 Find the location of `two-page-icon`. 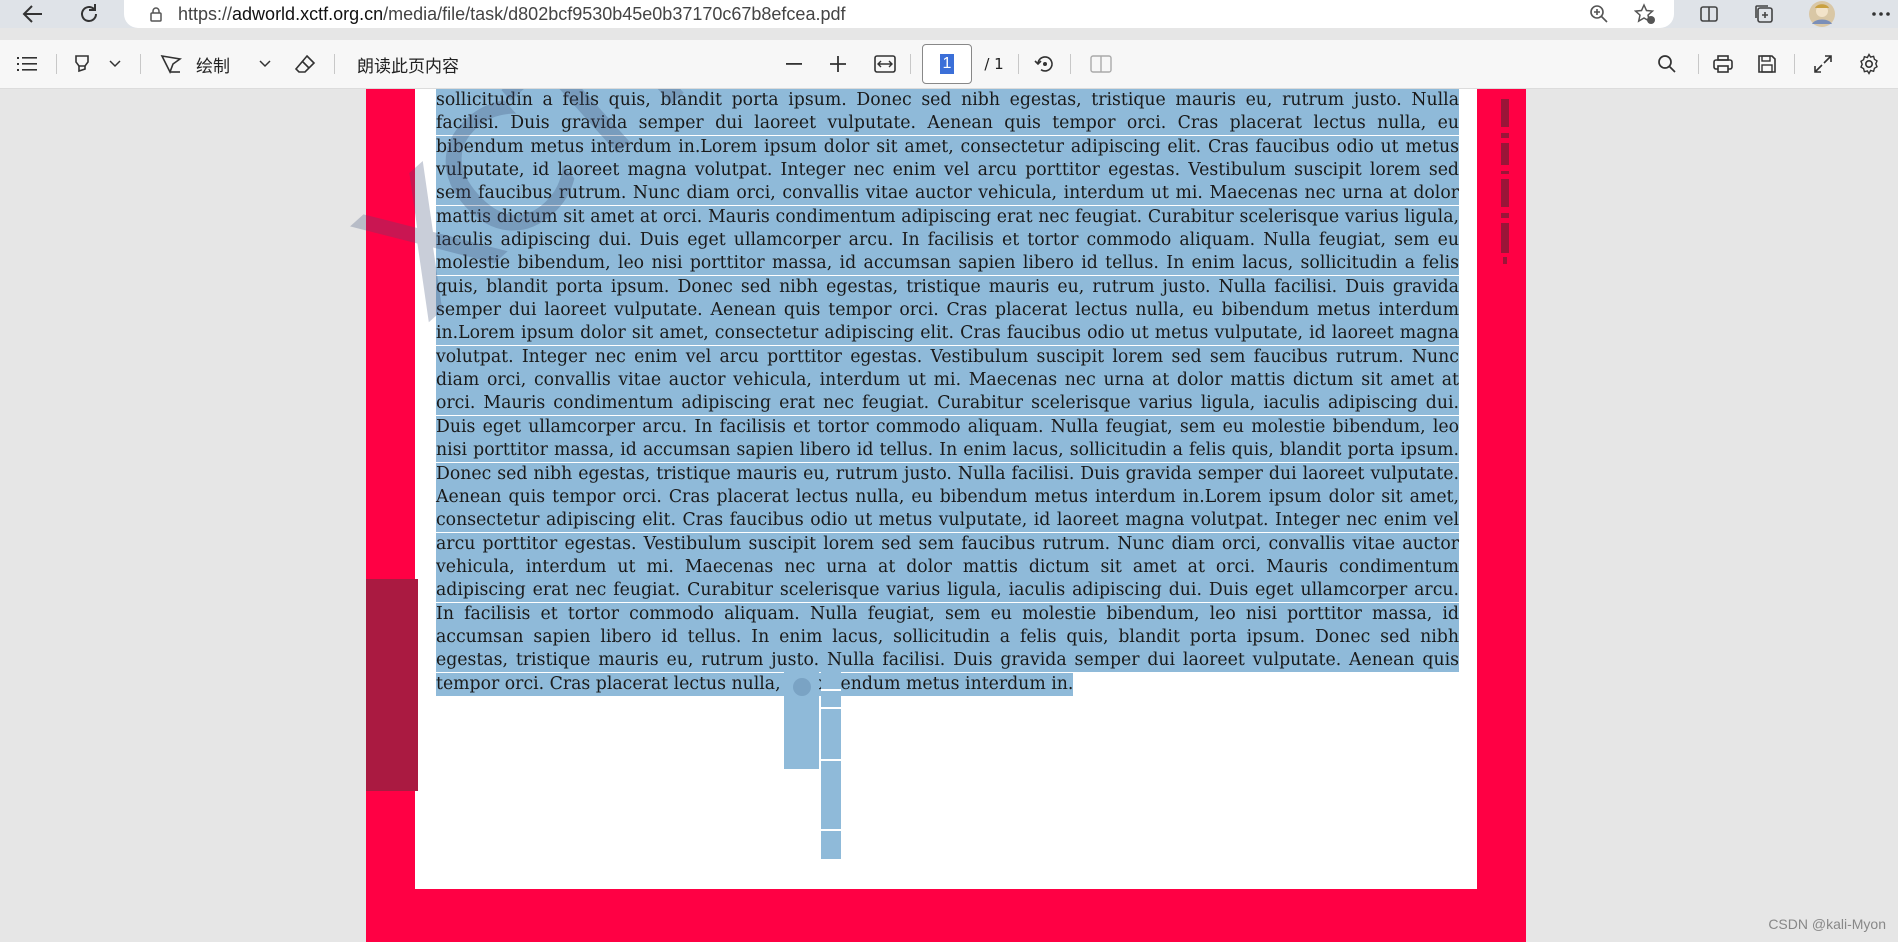

two-page-icon is located at coordinates (1101, 64).